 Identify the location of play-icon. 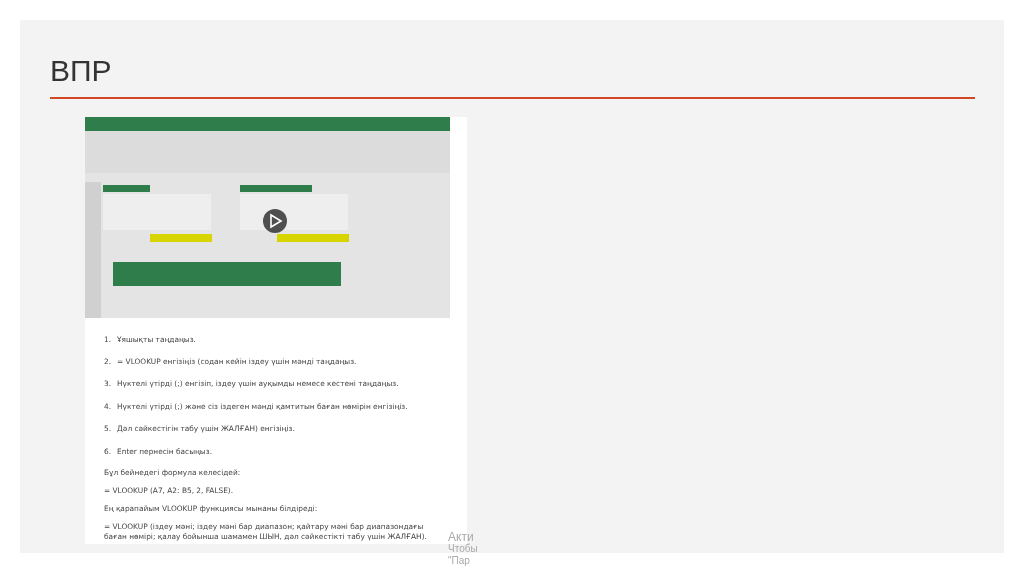
(275, 221).